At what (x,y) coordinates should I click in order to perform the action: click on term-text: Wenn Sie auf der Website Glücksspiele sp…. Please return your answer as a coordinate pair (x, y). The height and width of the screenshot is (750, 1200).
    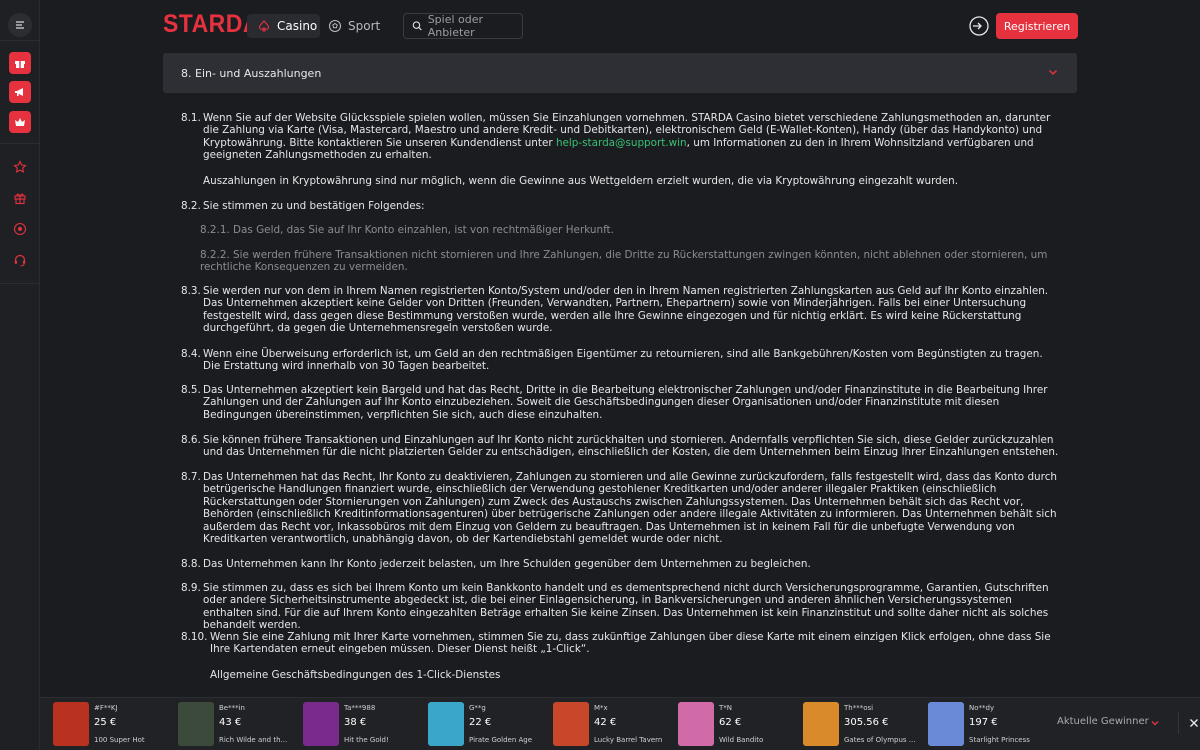
    Looking at the image, I should click on (632, 137).